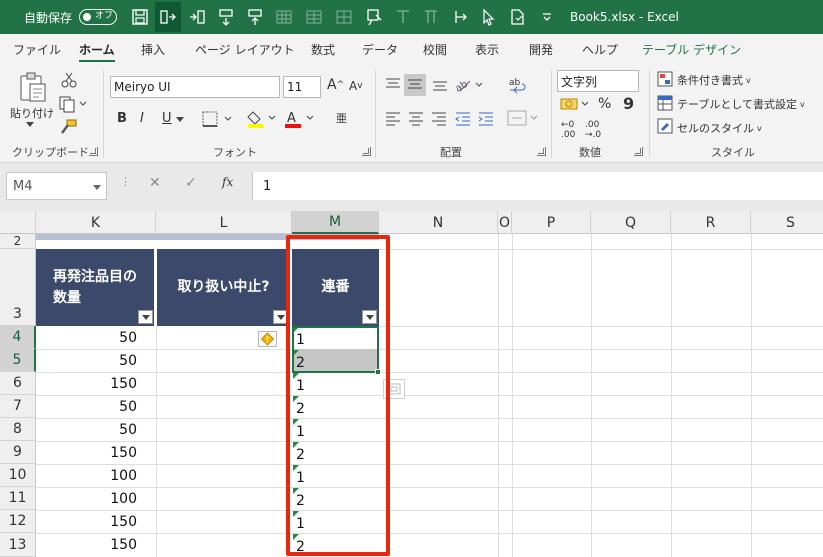 The height and width of the screenshot is (557, 823). Describe the element at coordinates (714, 80) in the screenshot. I see `conditional-formatting-button: 条件付き書式 v` at that location.